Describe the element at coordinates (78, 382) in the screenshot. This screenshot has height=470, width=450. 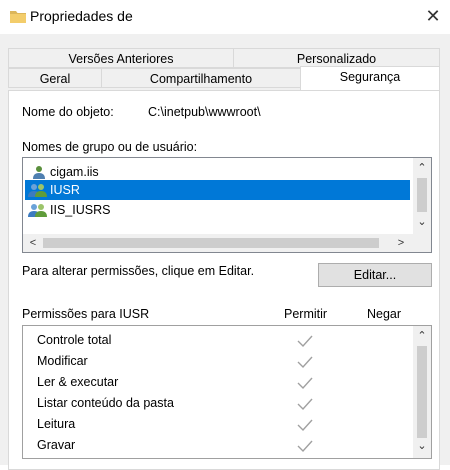
I see `permission-name: Ler & executar` at that location.